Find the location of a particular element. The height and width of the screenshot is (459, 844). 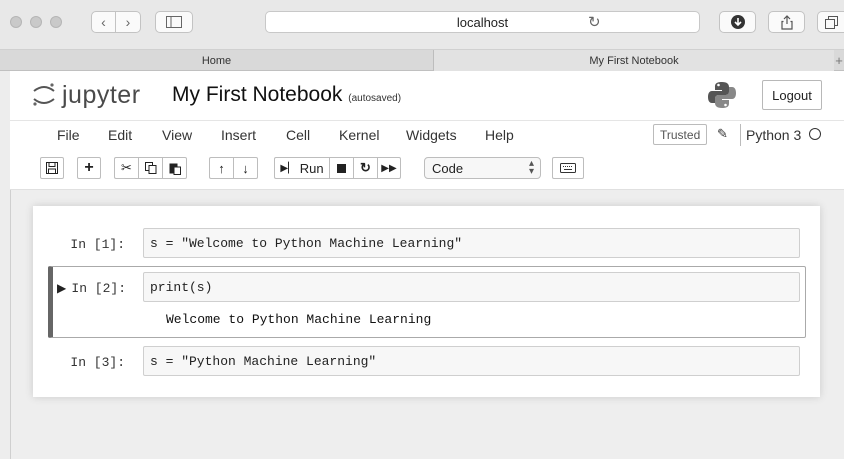

menu-cell: Cell is located at coordinates (298, 135).